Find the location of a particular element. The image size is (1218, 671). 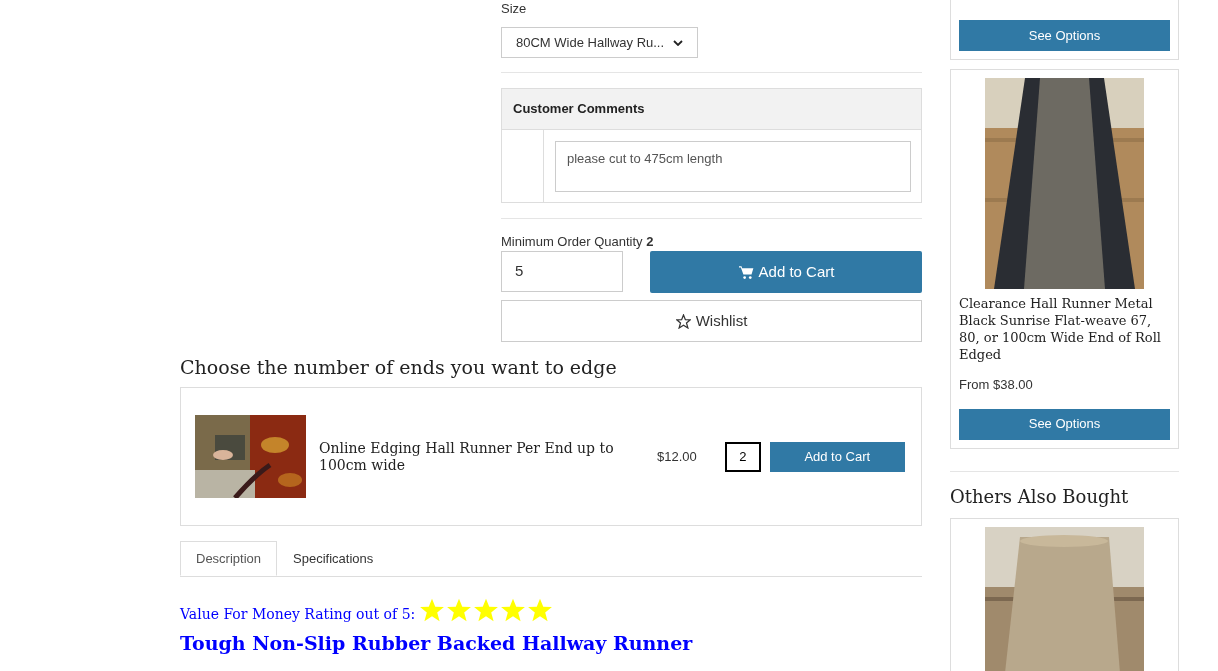

minimum-order-text: Minimum Order Quantity 2 is located at coordinates (578, 242).